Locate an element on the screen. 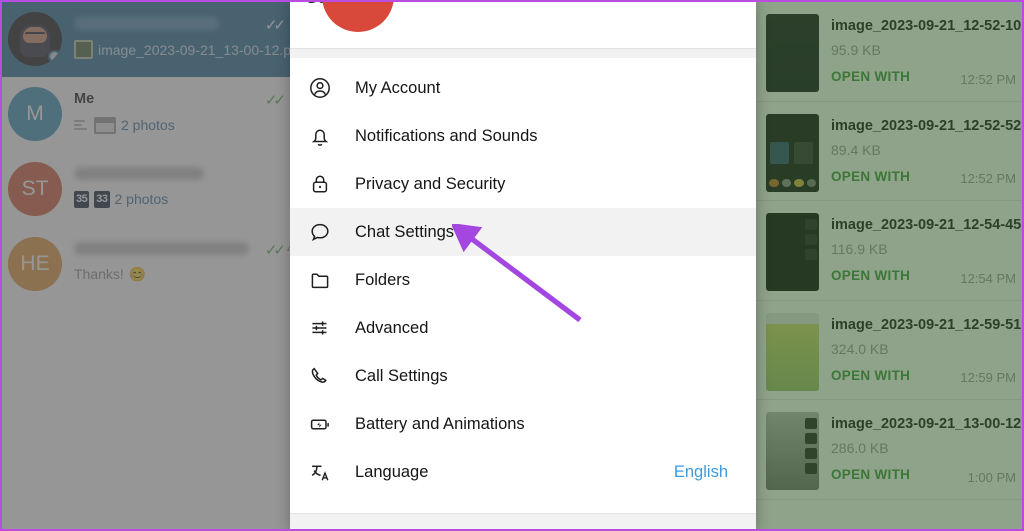 The width and height of the screenshot is (1024, 531). chat-preview: 2 photos is located at coordinates (179, 125).